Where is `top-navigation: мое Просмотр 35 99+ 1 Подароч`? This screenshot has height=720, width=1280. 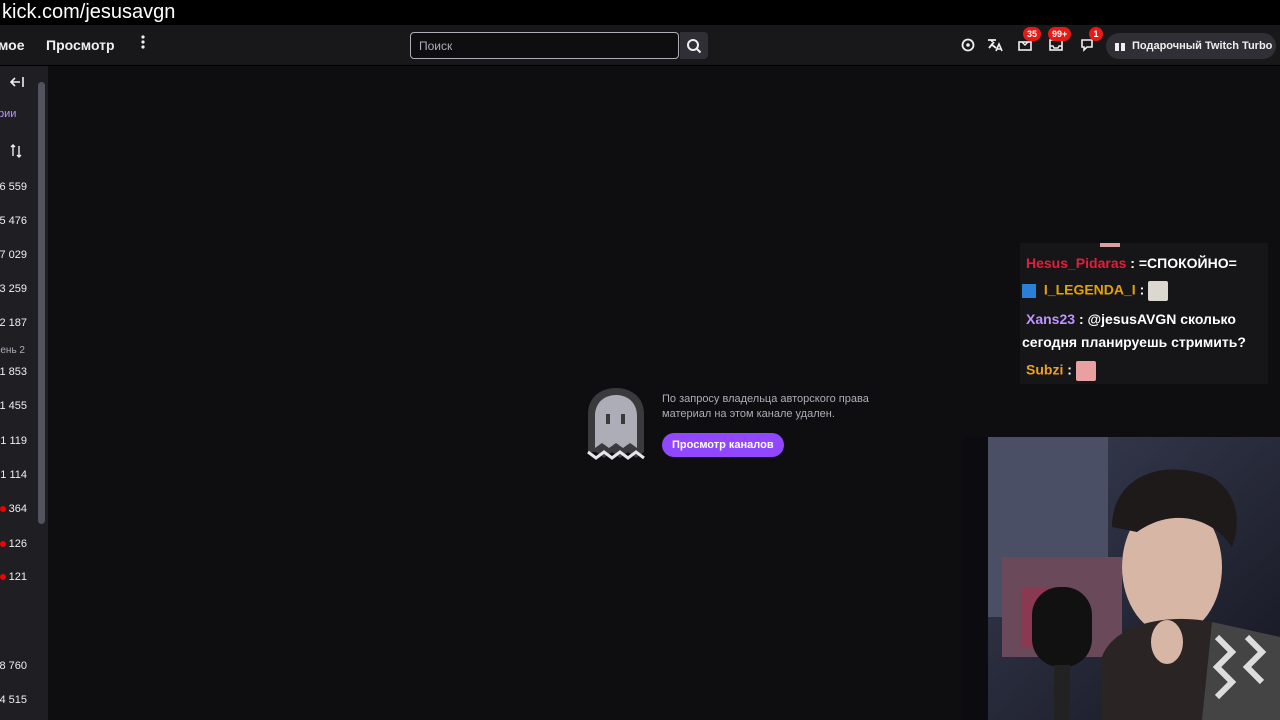 top-navigation: мое Просмотр 35 99+ 1 Подароч is located at coordinates (640, 45).